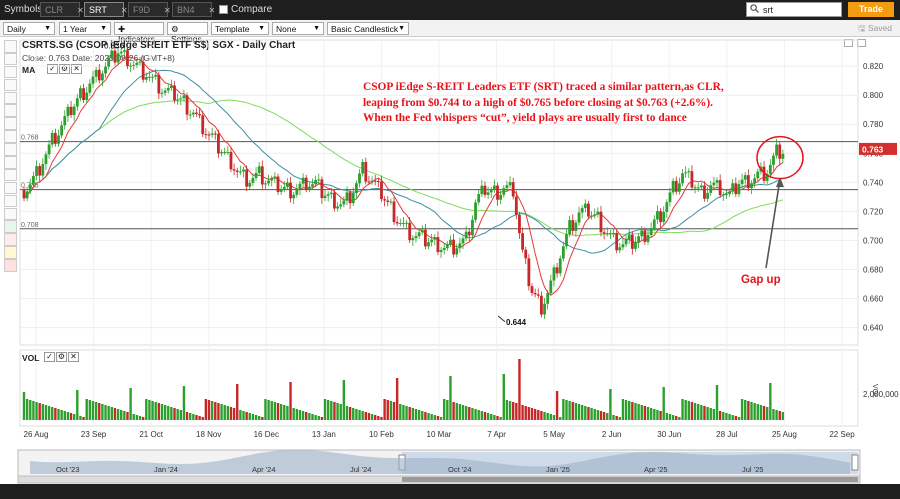 The image size is (900, 499). What do you see at coordinates (149, 9) in the screenshot?
I see `symbol-tab-f9d: F9D ✕` at bounding box center [149, 9].